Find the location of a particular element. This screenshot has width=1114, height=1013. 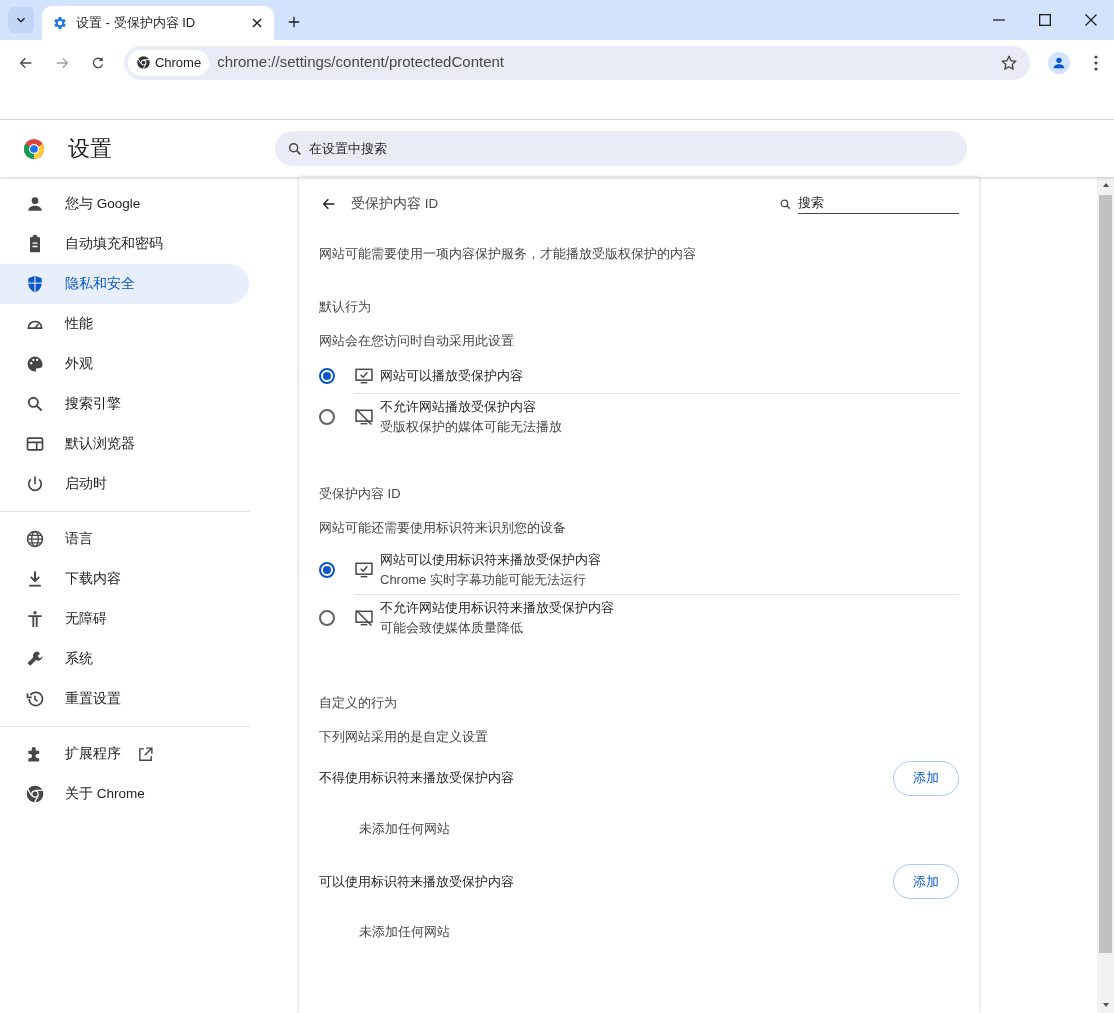

scroll-up-icon is located at coordinates (1105, 185).